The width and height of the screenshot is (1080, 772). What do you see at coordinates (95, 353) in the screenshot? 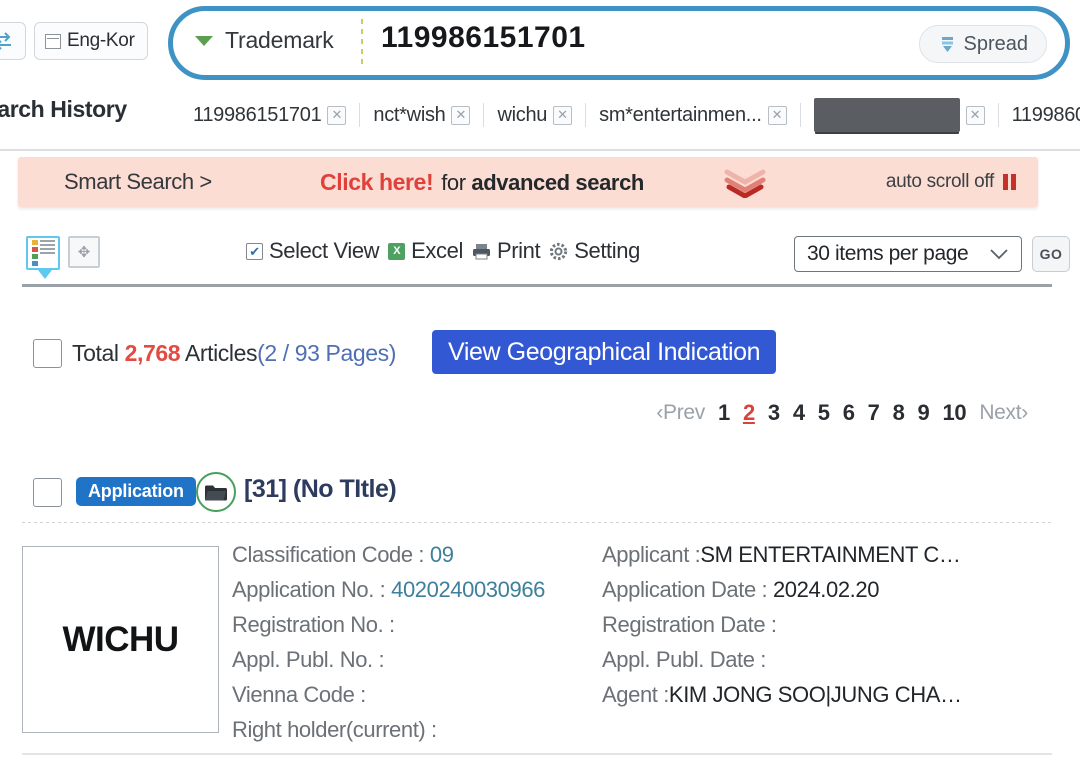
I see `total-prefix: Total` at bounding box center [95, 353].